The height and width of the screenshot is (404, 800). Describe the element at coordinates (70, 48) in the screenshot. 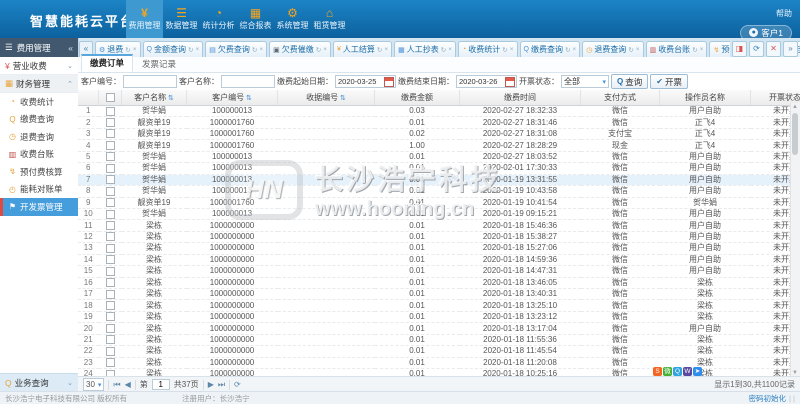

I see `sidebar-collapse-icon: «` at that location.